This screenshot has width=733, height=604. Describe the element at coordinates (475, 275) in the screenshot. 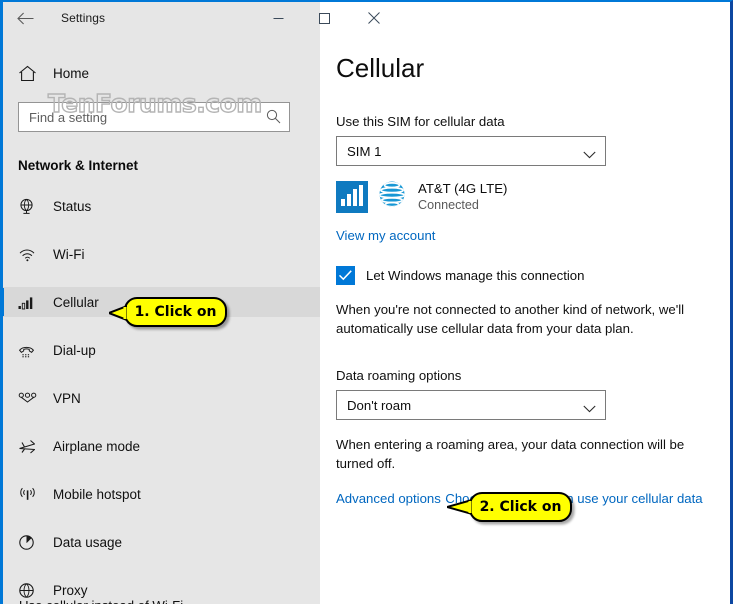

I see `manage-connection-label: Let Windows manage this connection` at that location.